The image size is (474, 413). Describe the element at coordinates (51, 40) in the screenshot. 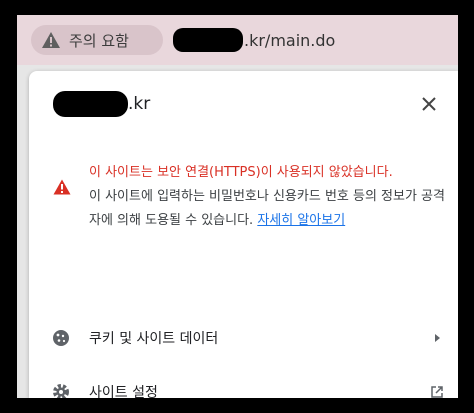

I see `warning-icon` at that location.